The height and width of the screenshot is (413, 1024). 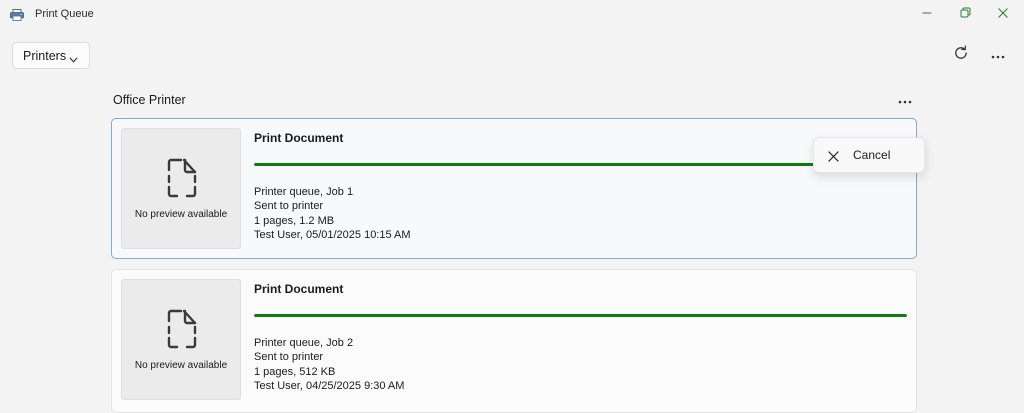 What do you see at coordinates (872, 155) in the screenshot?
I see `cancel-label: Cancel` at bounding box center [872, 155].